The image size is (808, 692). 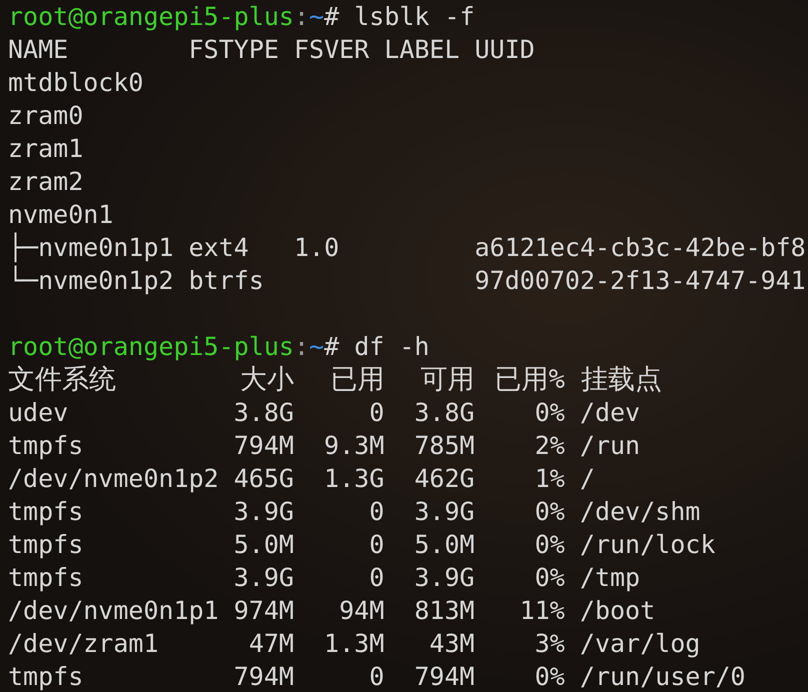 What do you see at coordinates (354, 446) in the screenshot?
I see `table-cell-text: 9.3M` at bounding box center [354, 446].